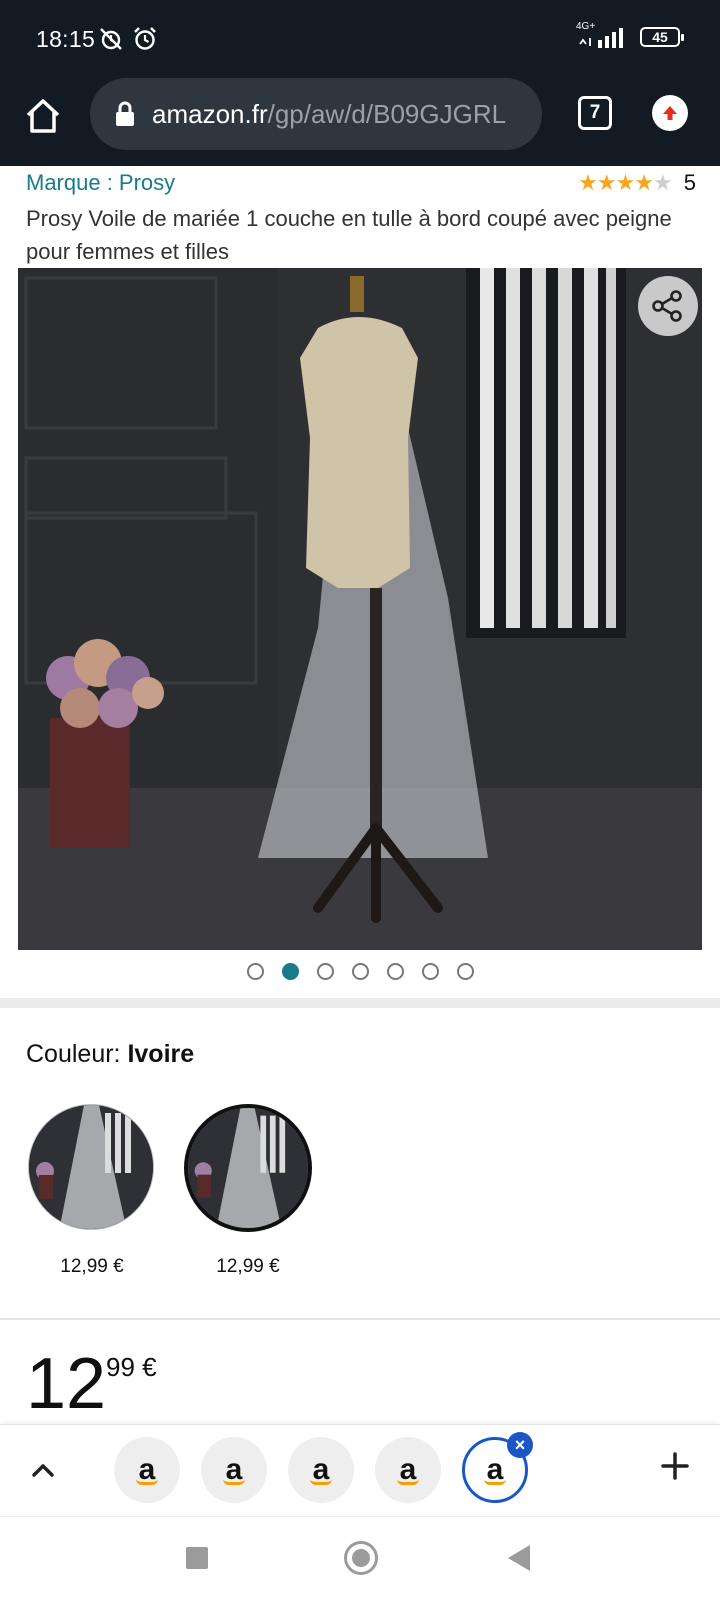  Describe the element at coordinates (497, 1467) in the screenshot. I see `tab-amazon-current: a ×` at that location.